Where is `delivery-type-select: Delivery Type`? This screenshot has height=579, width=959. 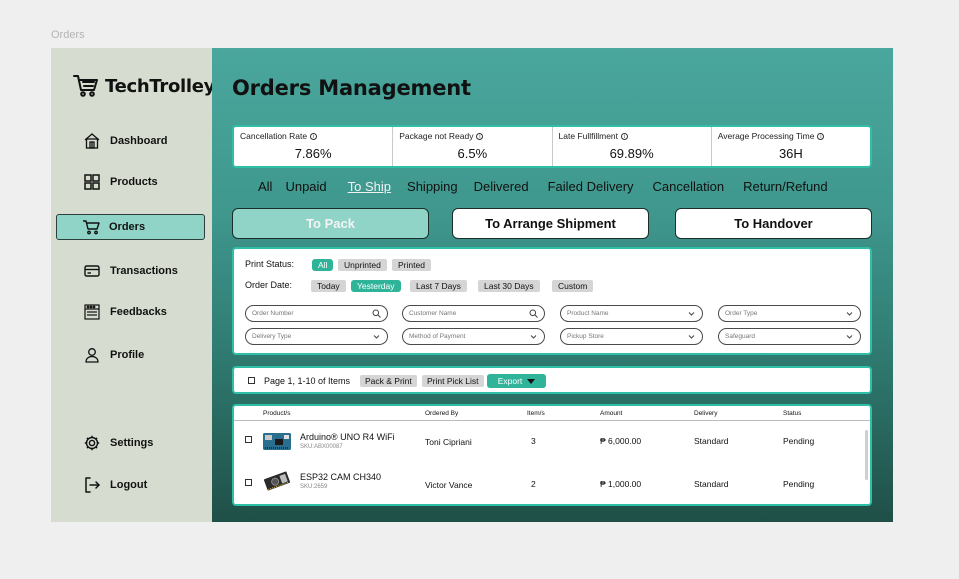 delivery-type-select: Delivery Type is located at coordinates (316, 336).